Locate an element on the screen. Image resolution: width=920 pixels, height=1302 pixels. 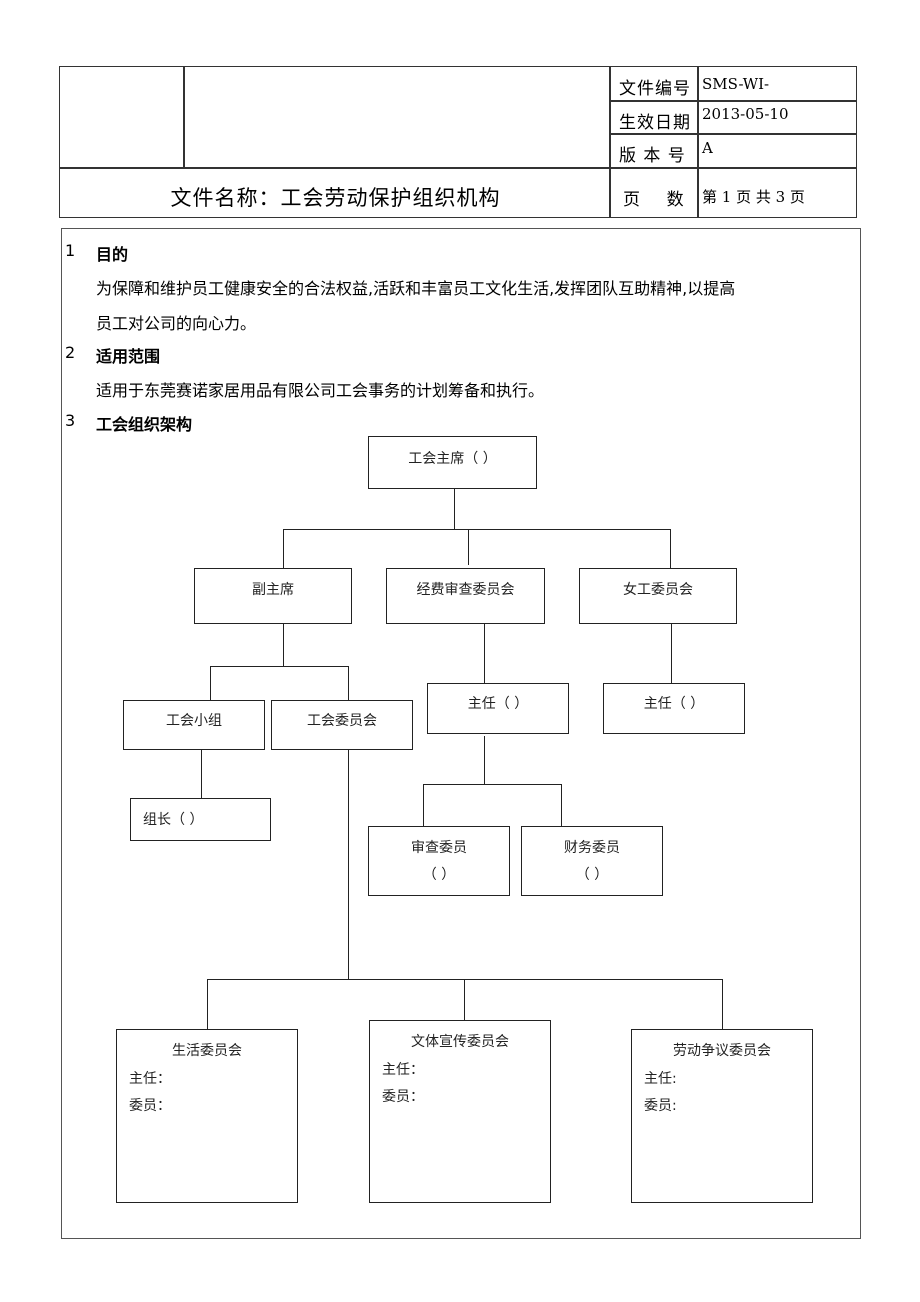
org-node-label: 财务委员 is located at coordinates (592, 848).